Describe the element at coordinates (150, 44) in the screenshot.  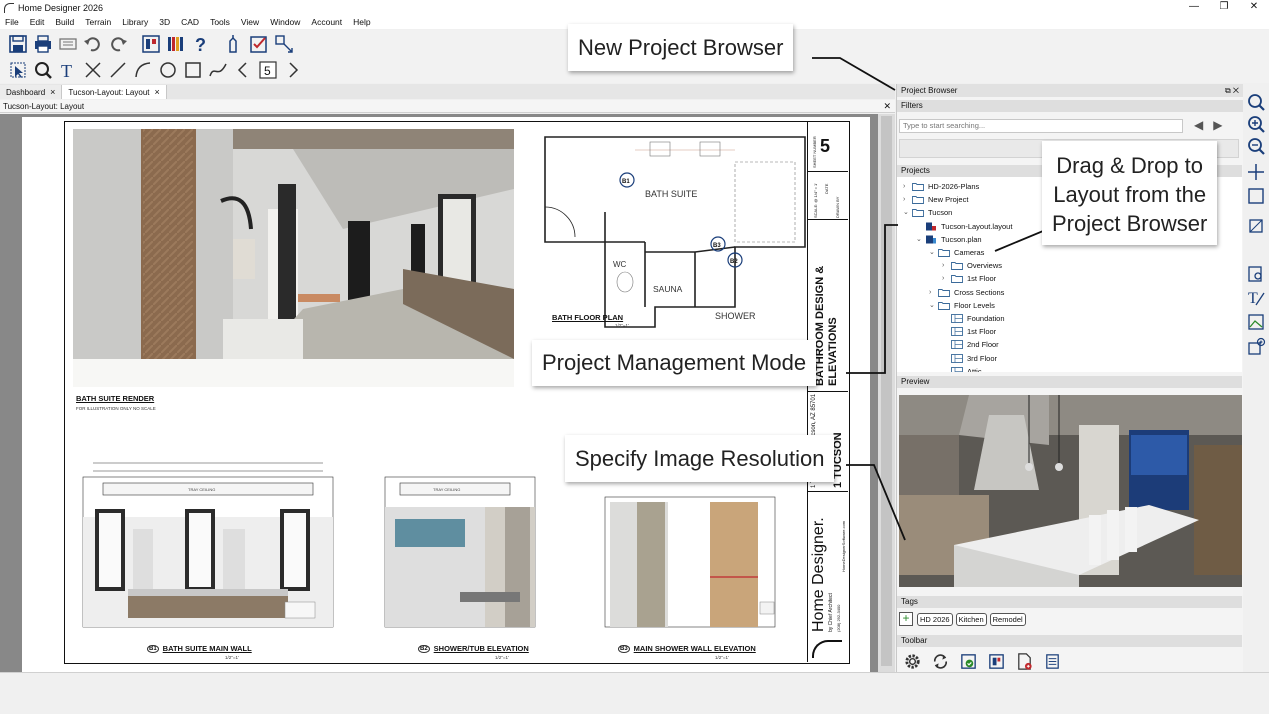
I see `project-browser-icon` at that location.